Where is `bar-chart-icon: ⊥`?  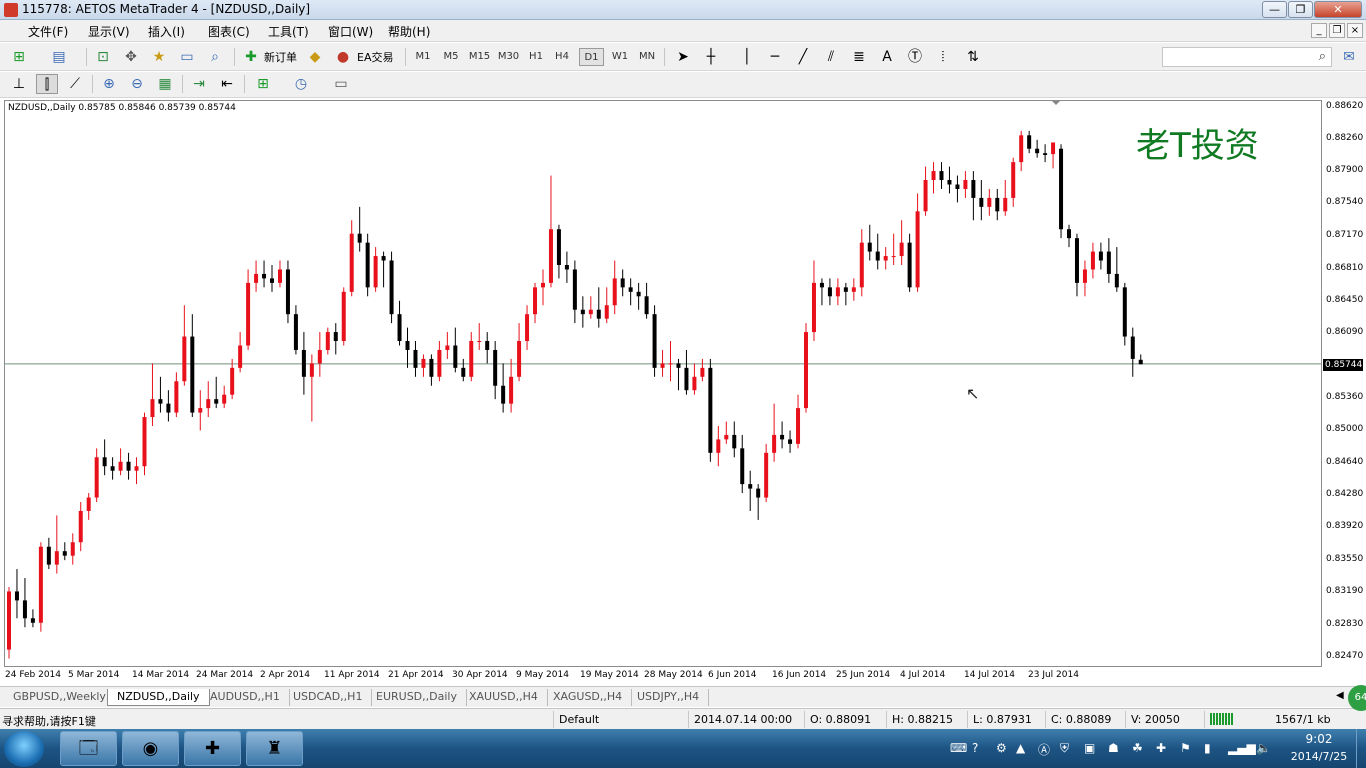 bar-chart-icon: ⊥ is located at coordinates (19, 84).